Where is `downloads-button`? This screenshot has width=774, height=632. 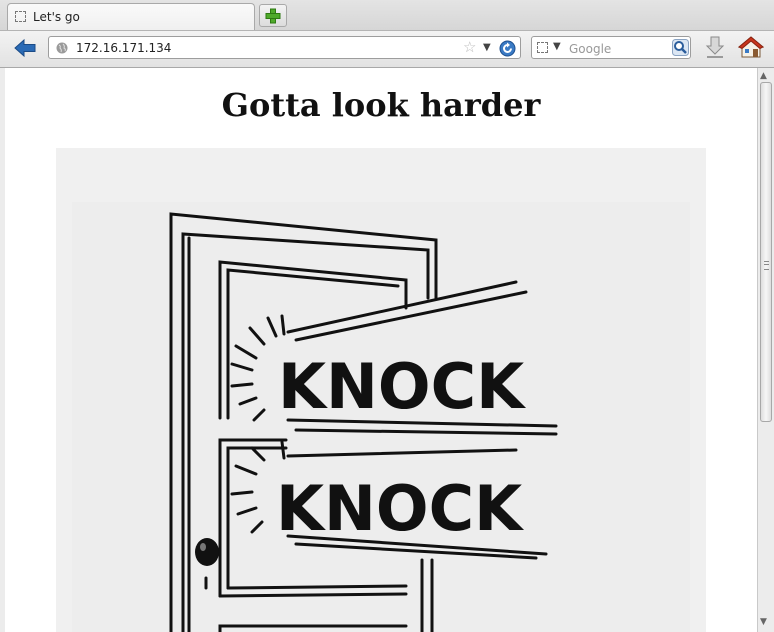 downloads-button is located at coordinates (715, 49).